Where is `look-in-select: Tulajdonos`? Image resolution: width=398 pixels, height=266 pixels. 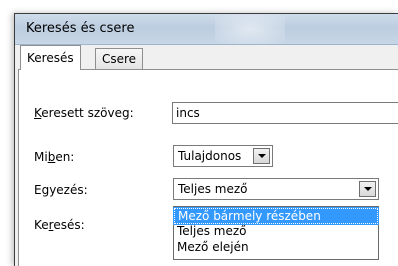
look-in-select: Tulajdonos is located at coordinates (223, 156).